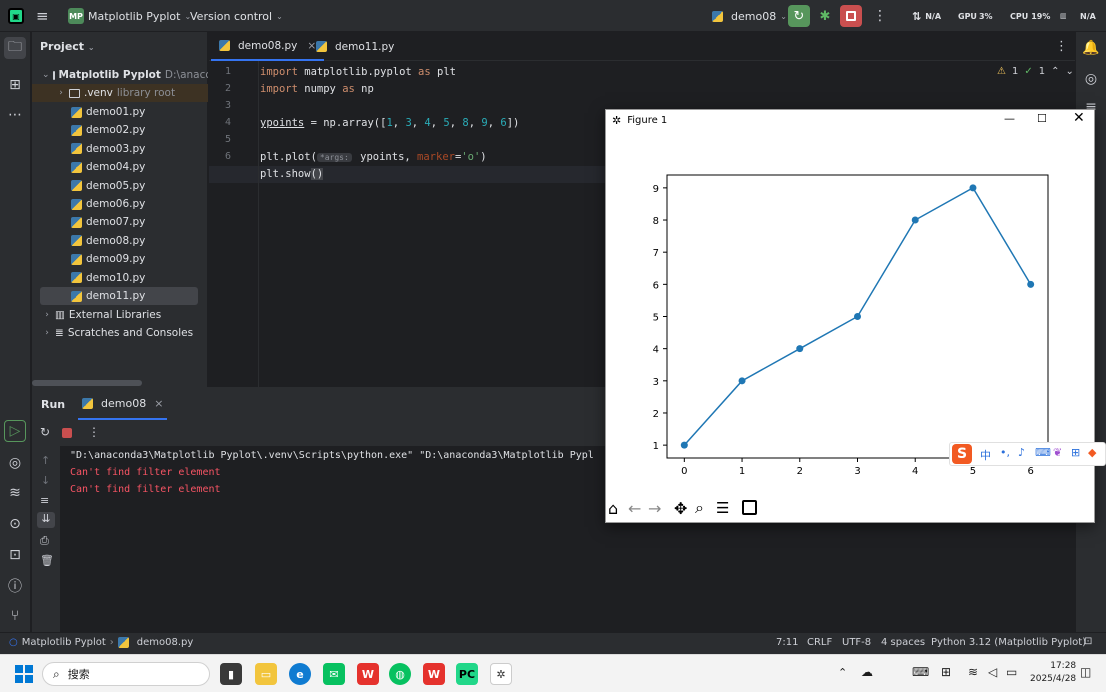 This screenshot has height=692, width=1106. Describe the element at coordinates (123, 404) in the screenshot. I see `run-tab: demo08 ×` at that location.